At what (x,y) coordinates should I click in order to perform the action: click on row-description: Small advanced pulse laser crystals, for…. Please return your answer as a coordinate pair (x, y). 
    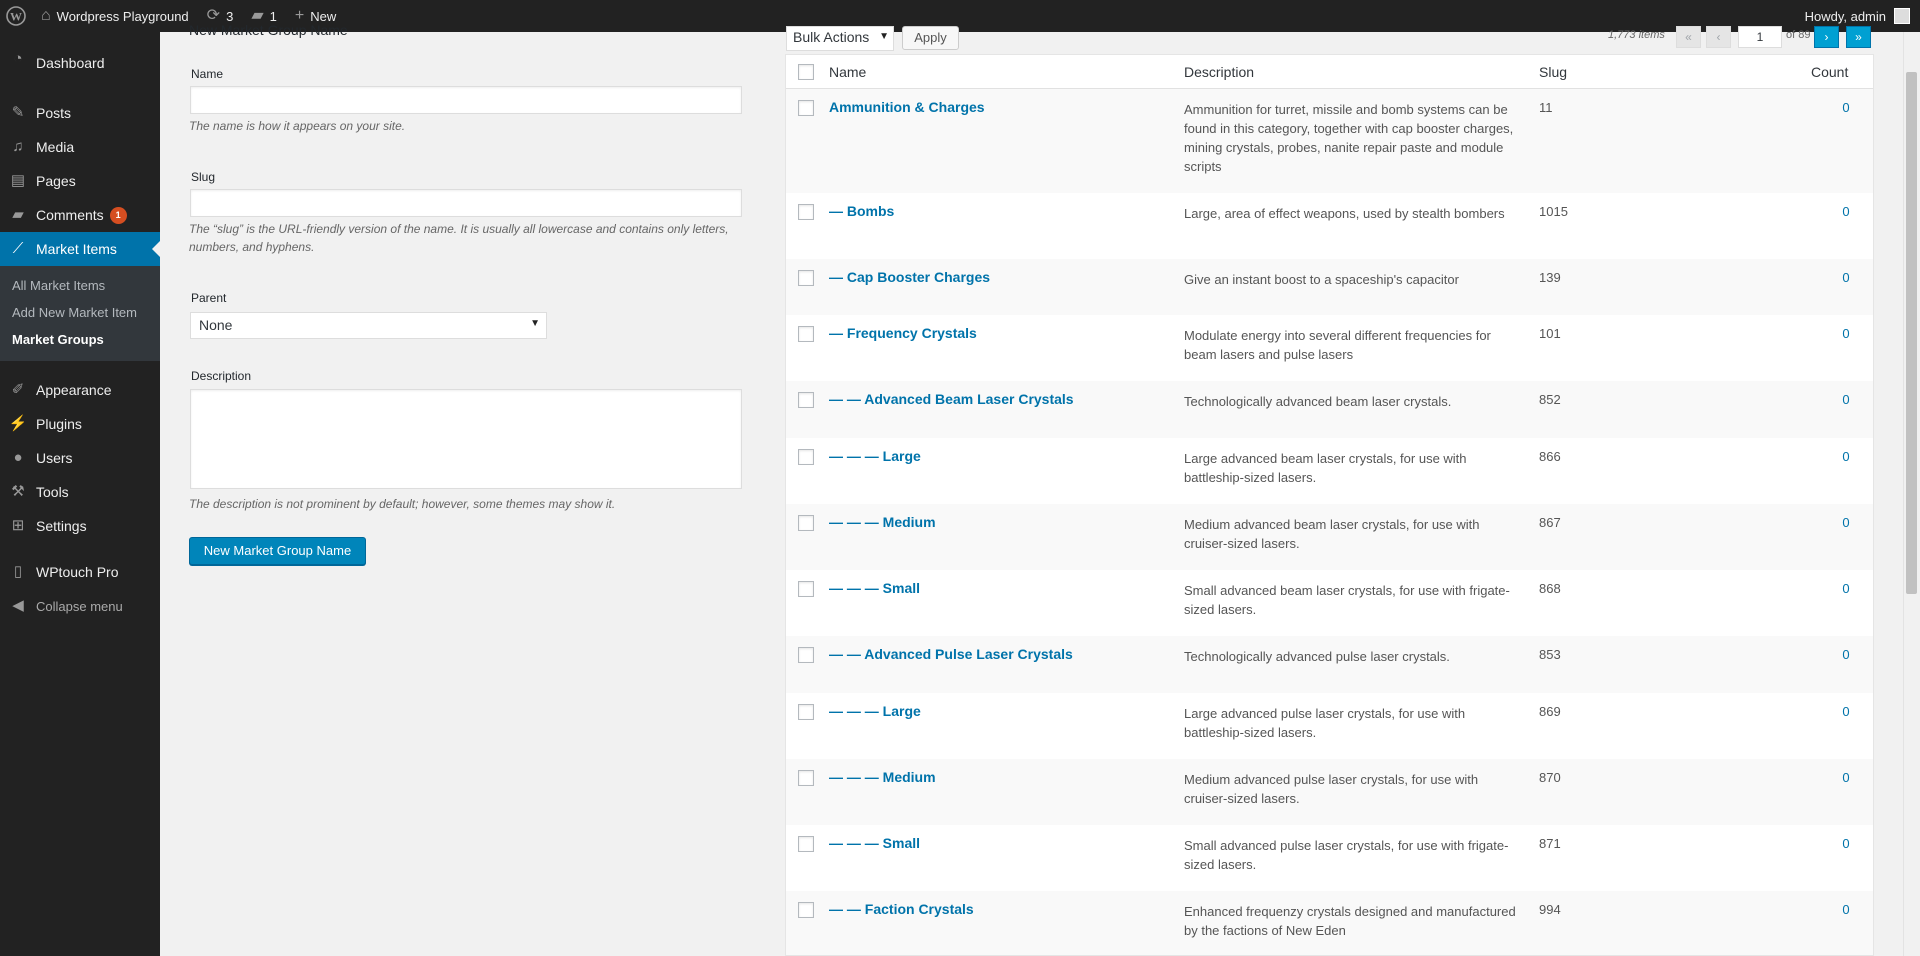
    Looking at the image, I should click on (1346, 855).